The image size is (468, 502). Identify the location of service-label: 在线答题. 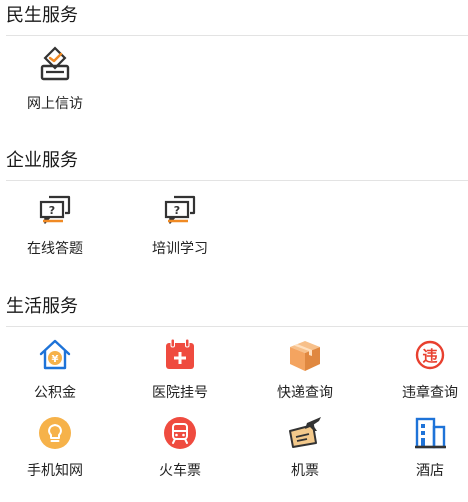
(55, 249).